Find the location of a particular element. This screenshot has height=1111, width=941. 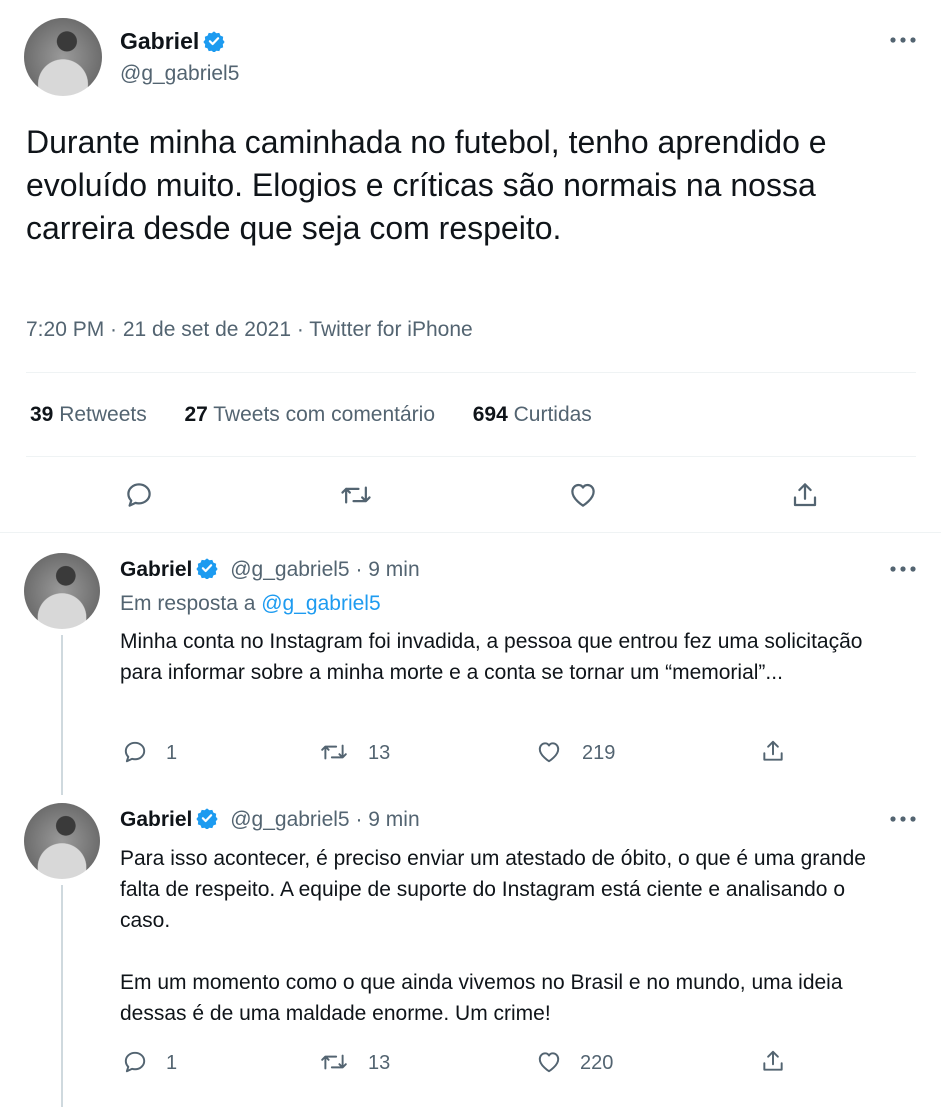

reply-context: Em resposta a @g_gabriel5 is located at coordinates (250, 603).